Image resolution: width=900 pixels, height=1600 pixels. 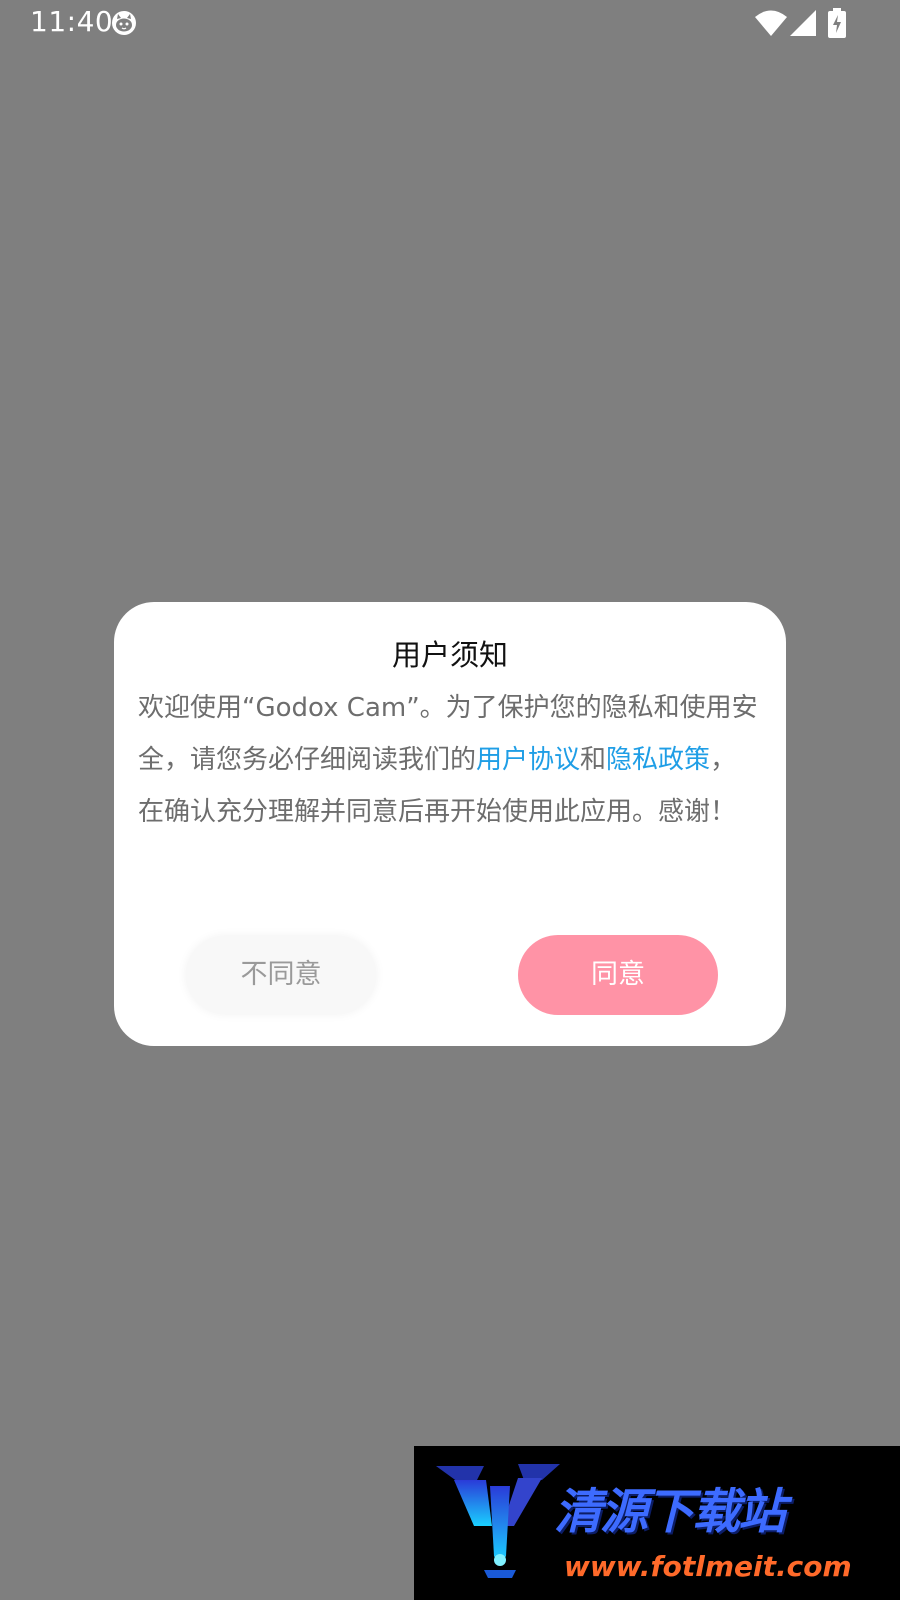 What do you see at coordinates (449, 655) in the screenshot?
I see `dialog-title: 用户须知` at bounding box center [449, 655].